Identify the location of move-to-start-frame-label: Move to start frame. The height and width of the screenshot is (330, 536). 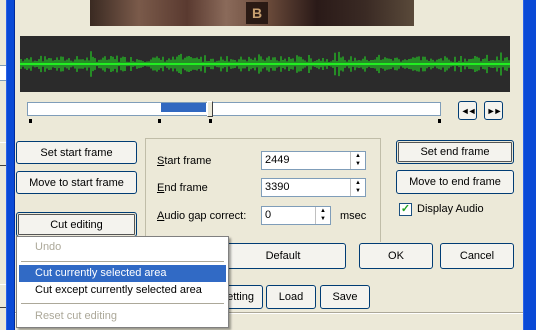
(76, 182).